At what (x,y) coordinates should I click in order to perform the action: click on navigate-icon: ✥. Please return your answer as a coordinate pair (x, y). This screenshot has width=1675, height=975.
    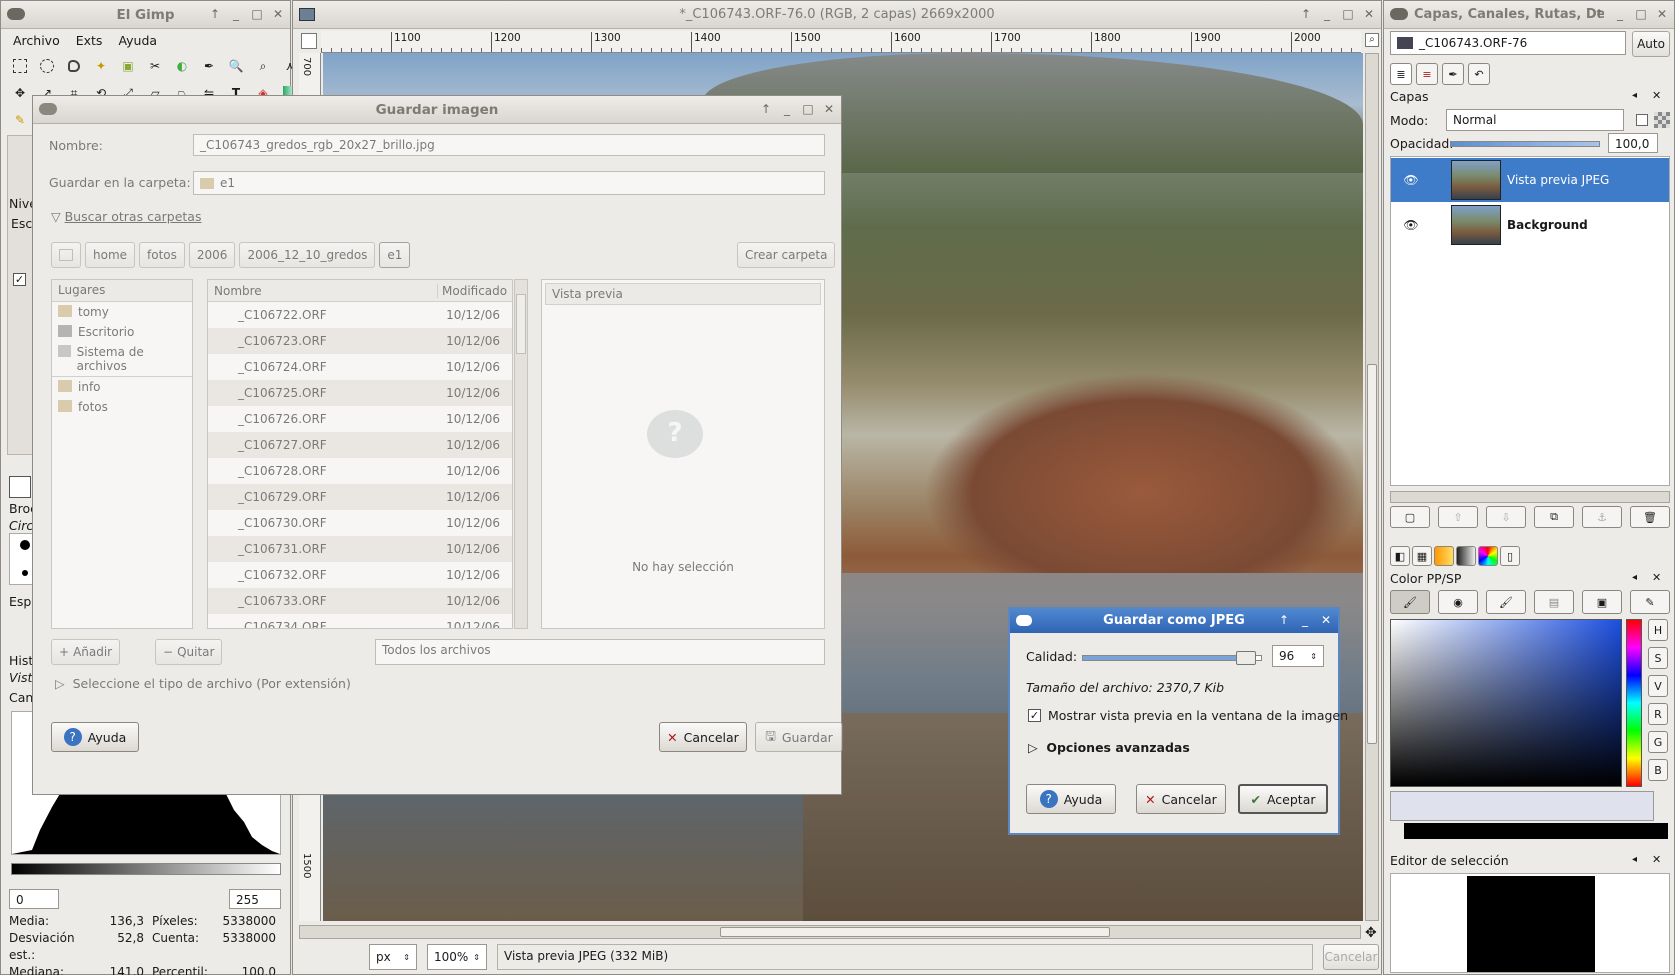
    Looking at the image, I should click on (1371, 933).